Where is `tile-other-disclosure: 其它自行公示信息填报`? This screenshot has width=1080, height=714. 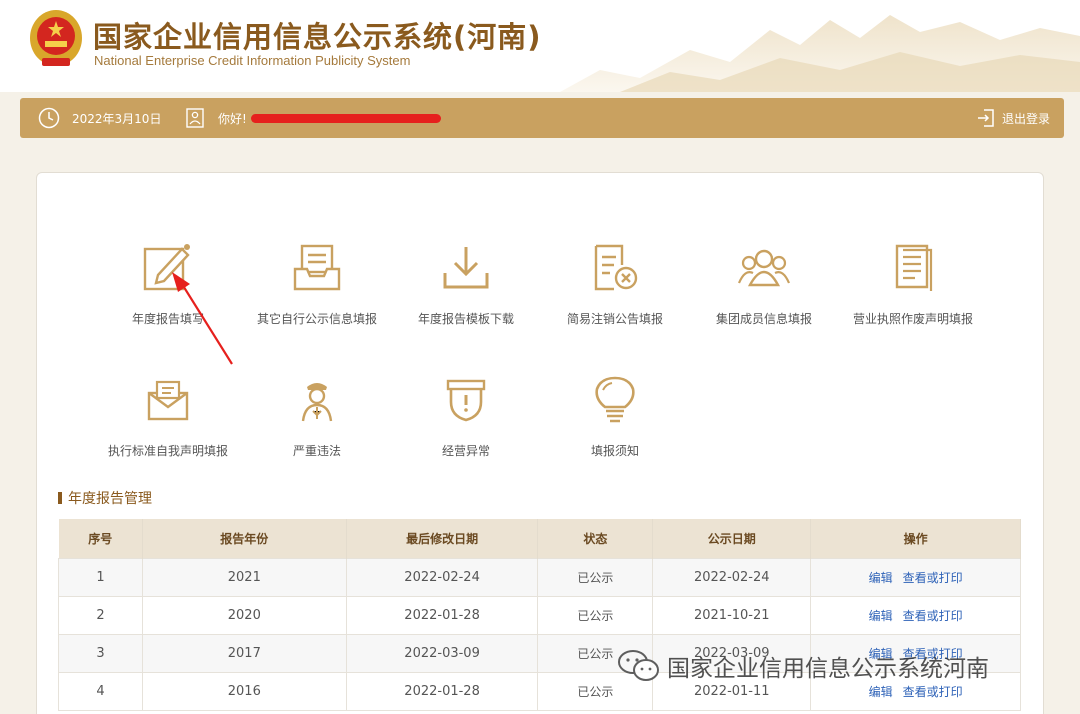 tile-other-disclosure: 其它自行公示信息填报 is located at coordinates (317, 283).